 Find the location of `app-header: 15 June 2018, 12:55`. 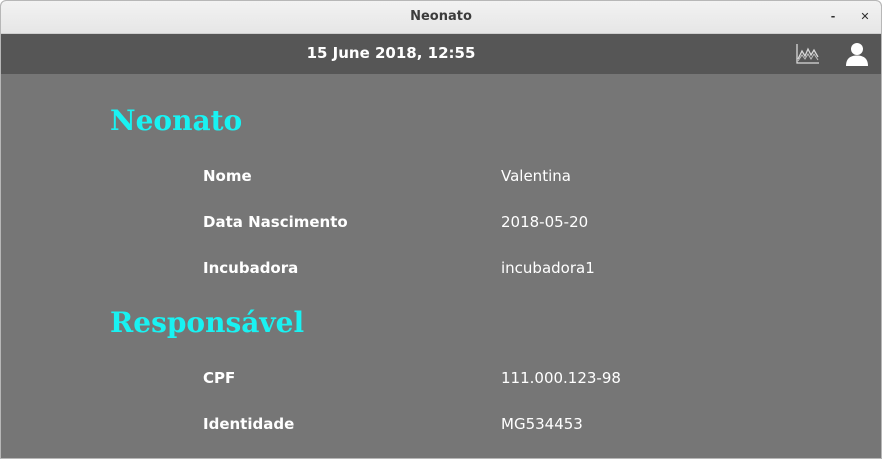

app-header: 15 June 2018, 12:55 is located at coordinates (441, 54).